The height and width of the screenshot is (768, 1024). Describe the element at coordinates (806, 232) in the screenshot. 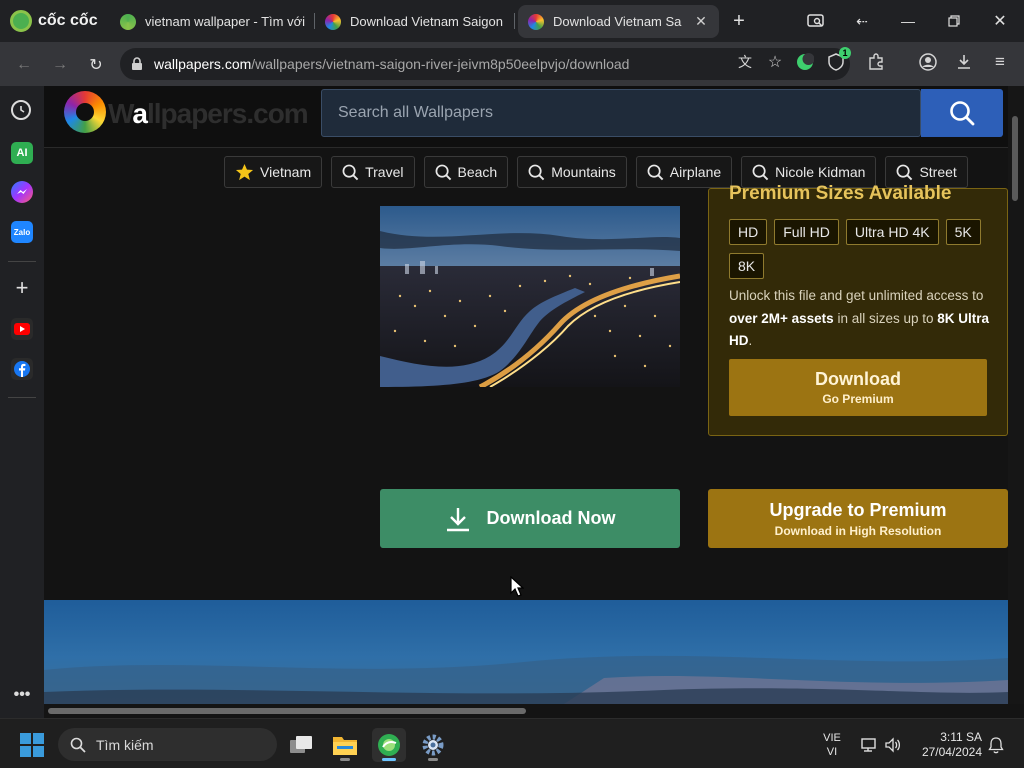

I see `size-chip-full-hd: Full HD` at that location.